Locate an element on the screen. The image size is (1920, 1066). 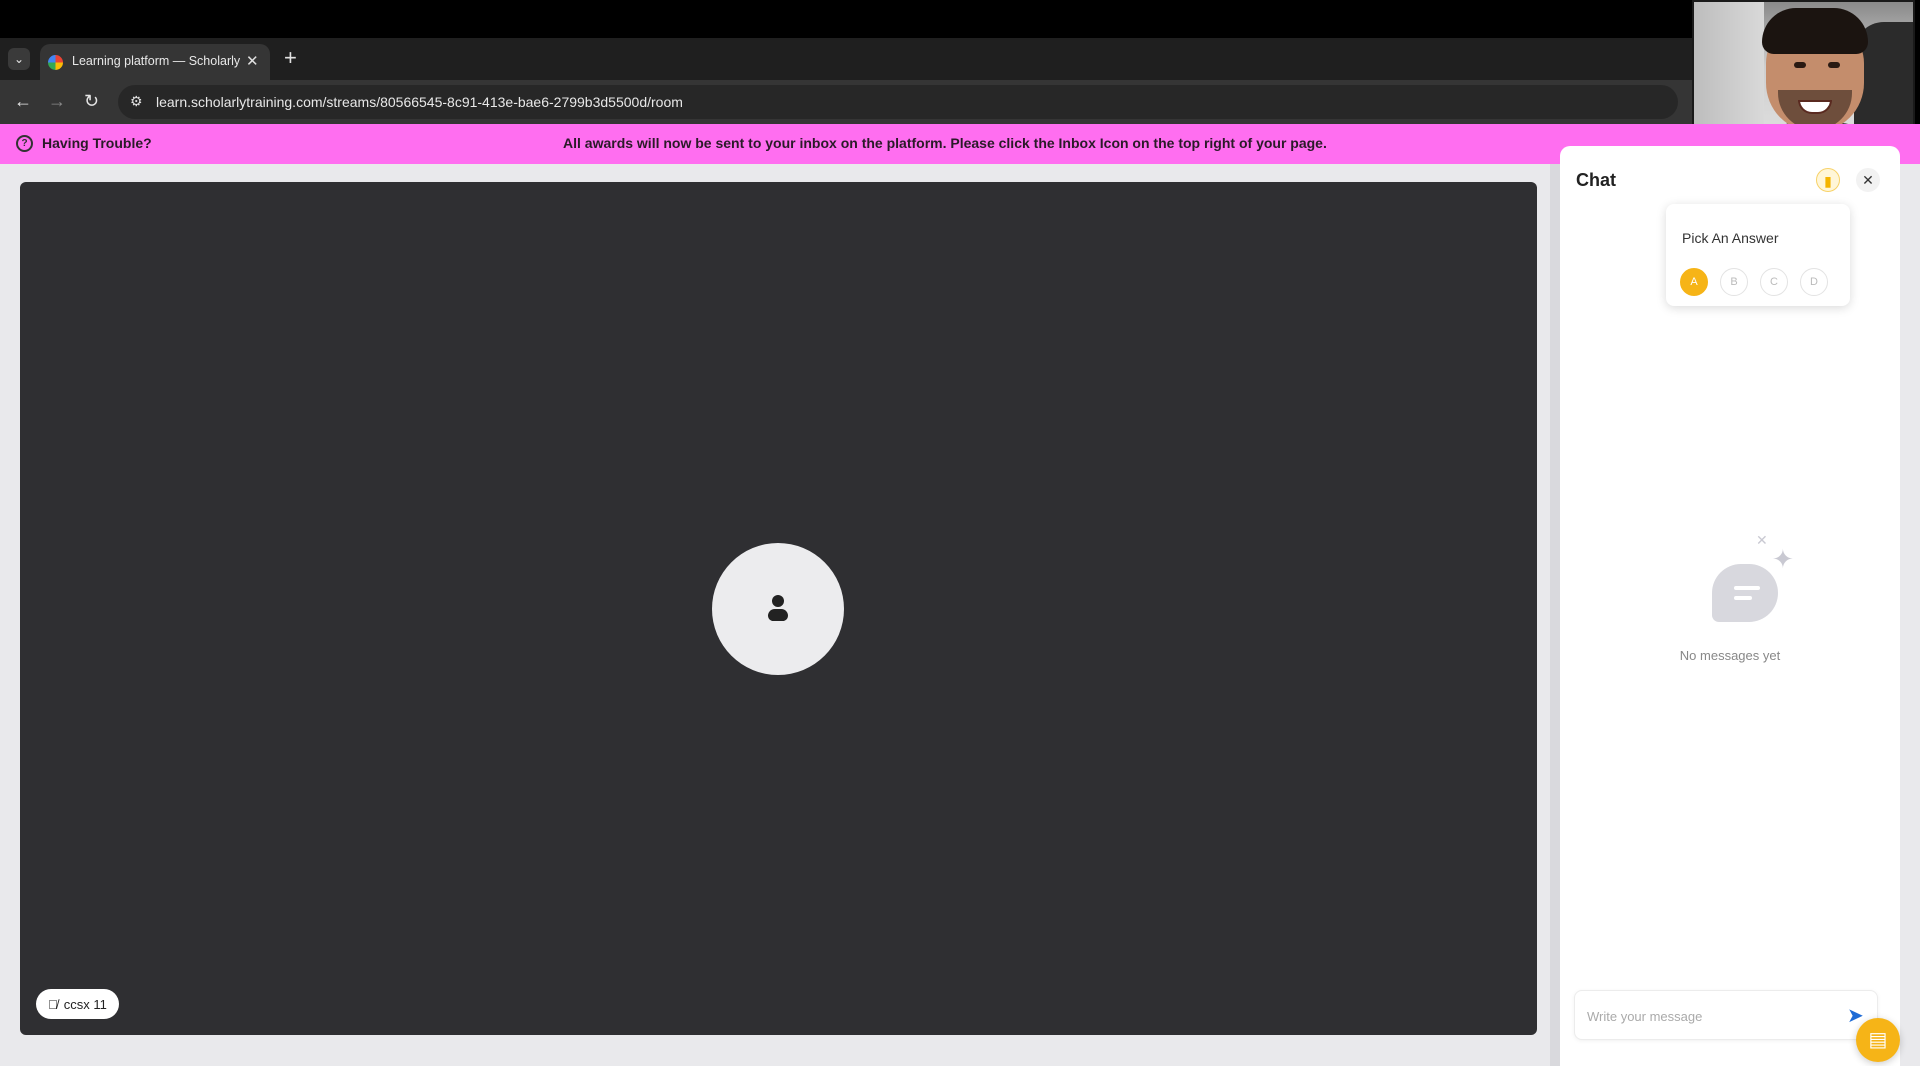
tab-close-icon: ✕ is located at coordinates (252, 61).